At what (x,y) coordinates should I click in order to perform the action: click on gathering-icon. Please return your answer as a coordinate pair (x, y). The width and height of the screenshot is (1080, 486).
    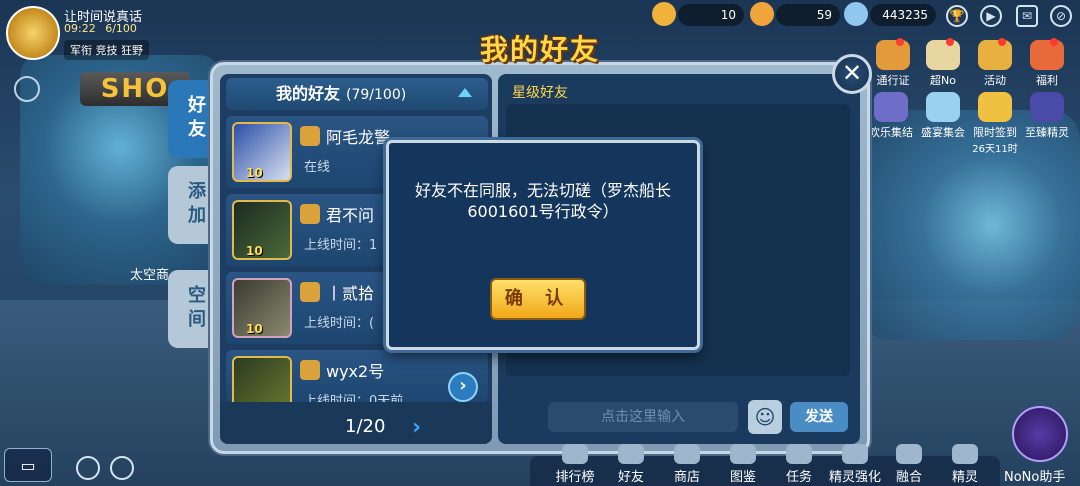
    Looking at the image, I should click on (891, 107).